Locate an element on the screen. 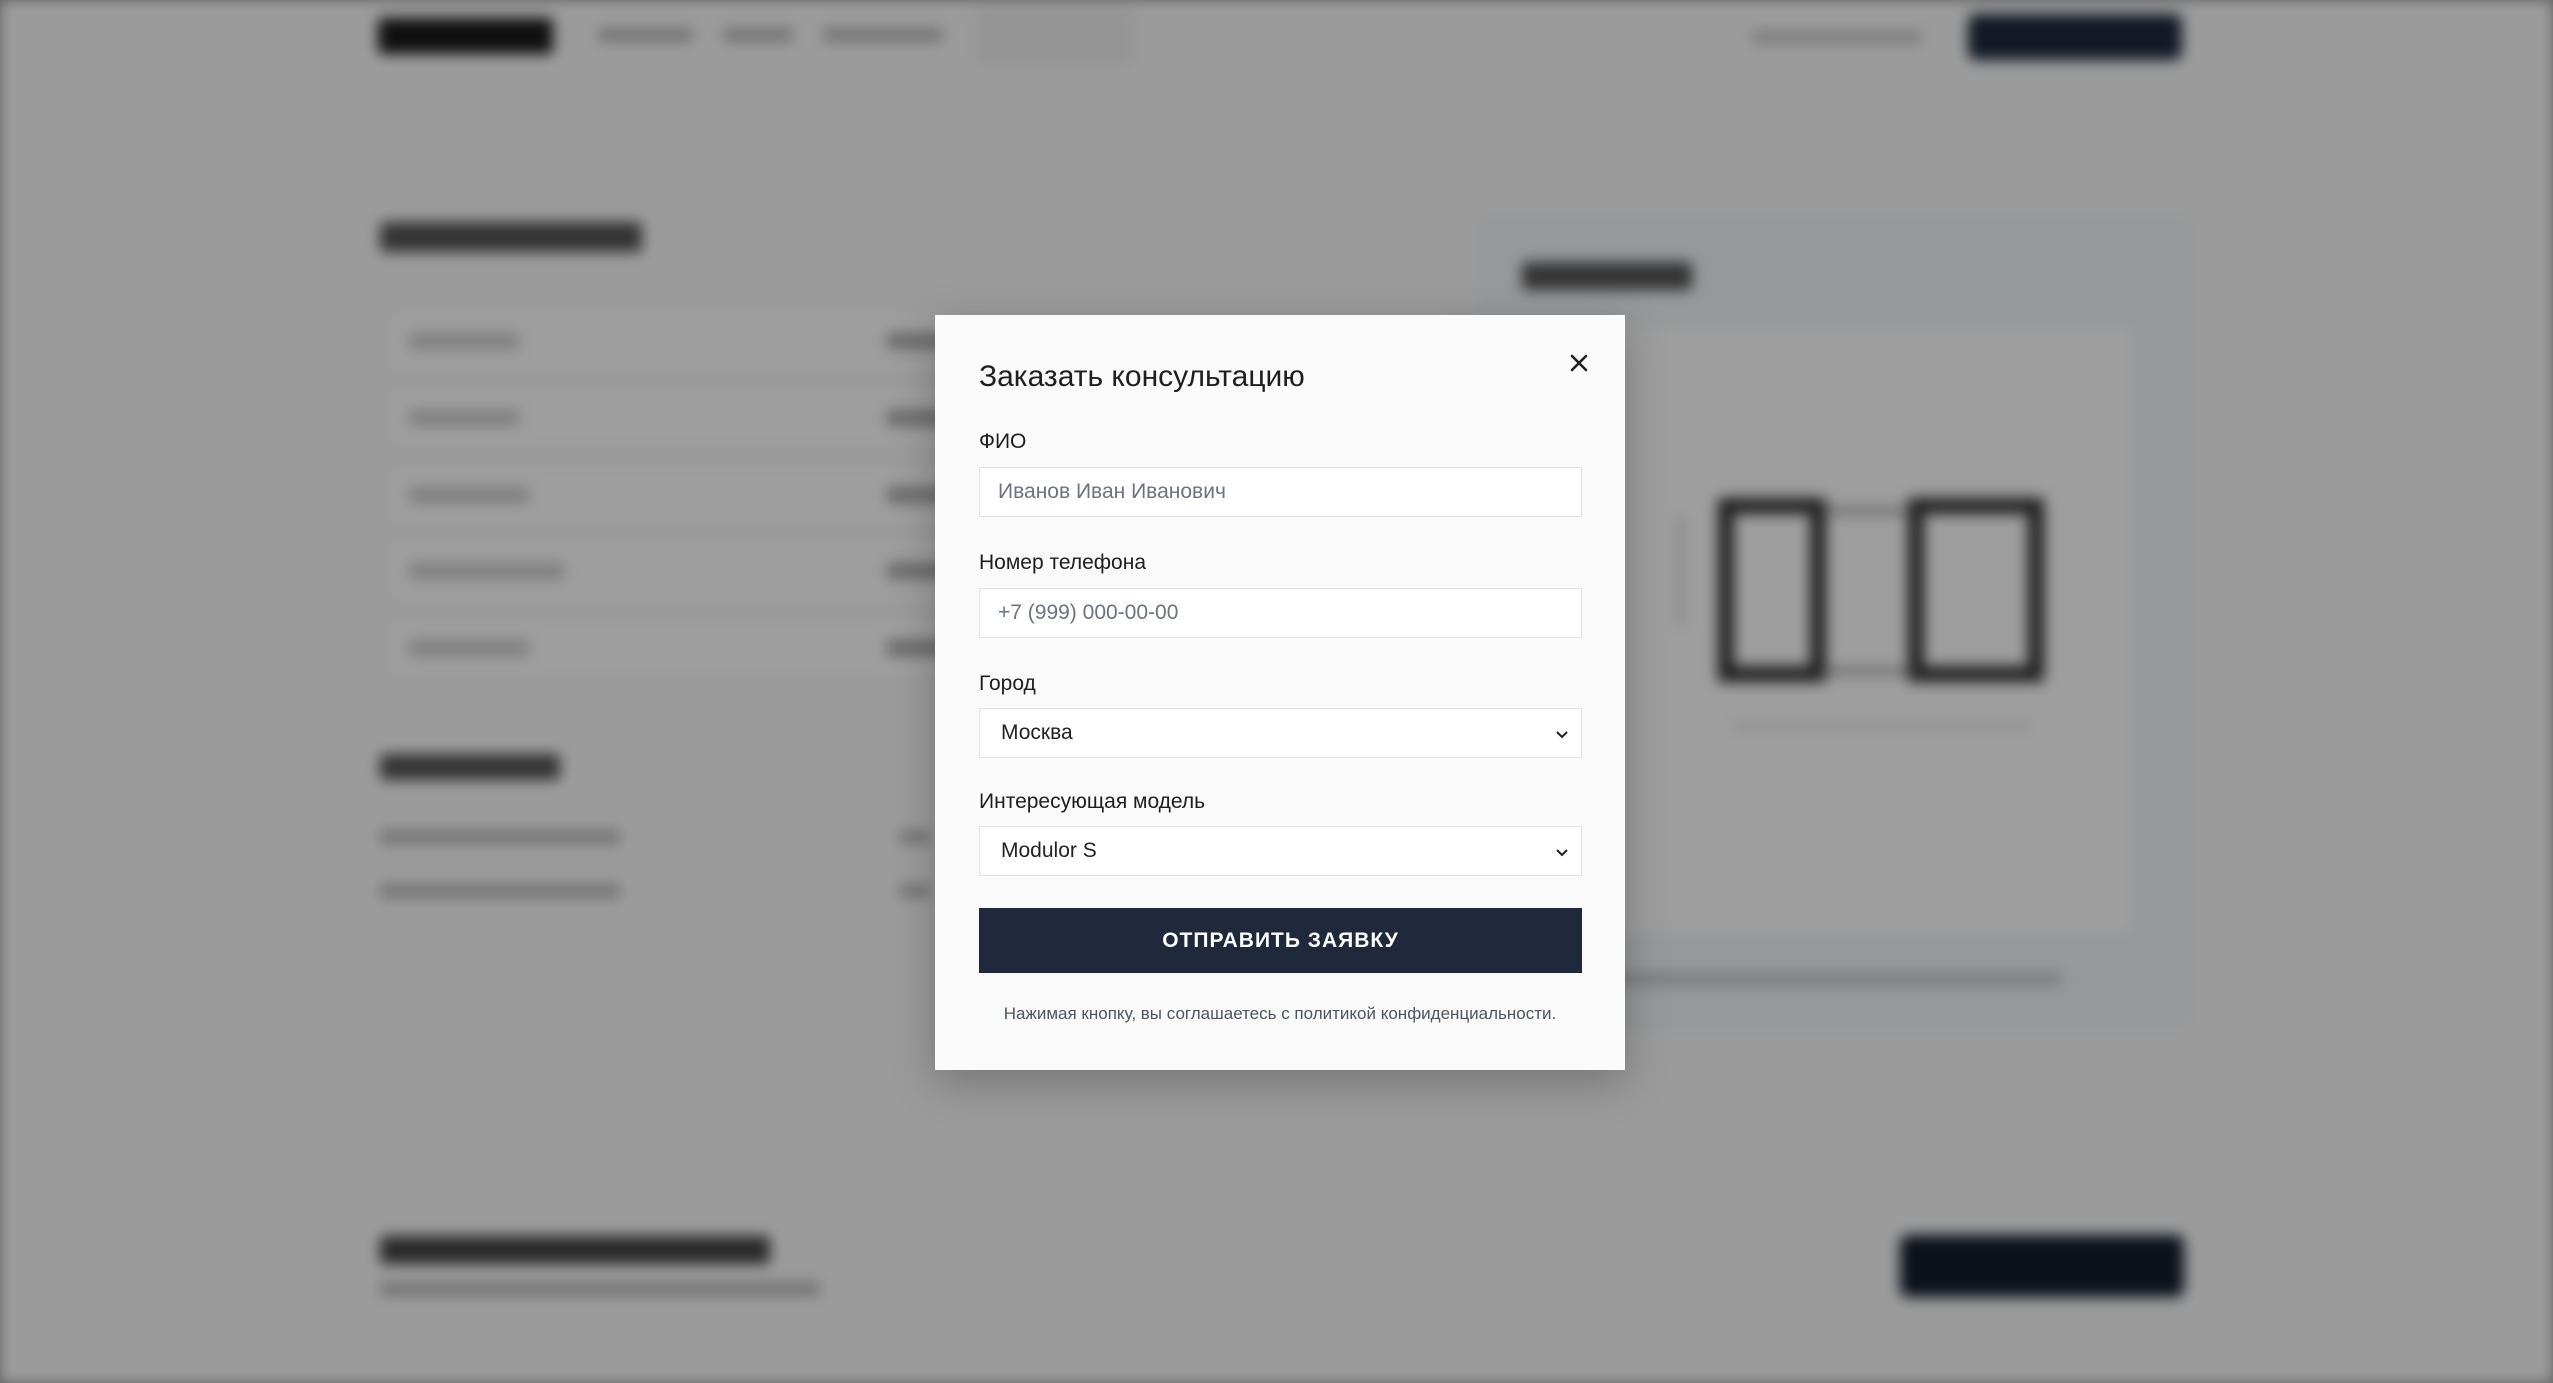 This screenshot has height=1383, width=2553. model-label: Интересующая модель is located at coordinates (1092, 801).